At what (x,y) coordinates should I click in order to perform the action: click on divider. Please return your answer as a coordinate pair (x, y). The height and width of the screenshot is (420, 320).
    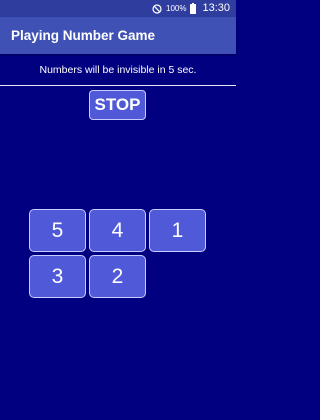
    Looking at the image, I should click on (118, 85).